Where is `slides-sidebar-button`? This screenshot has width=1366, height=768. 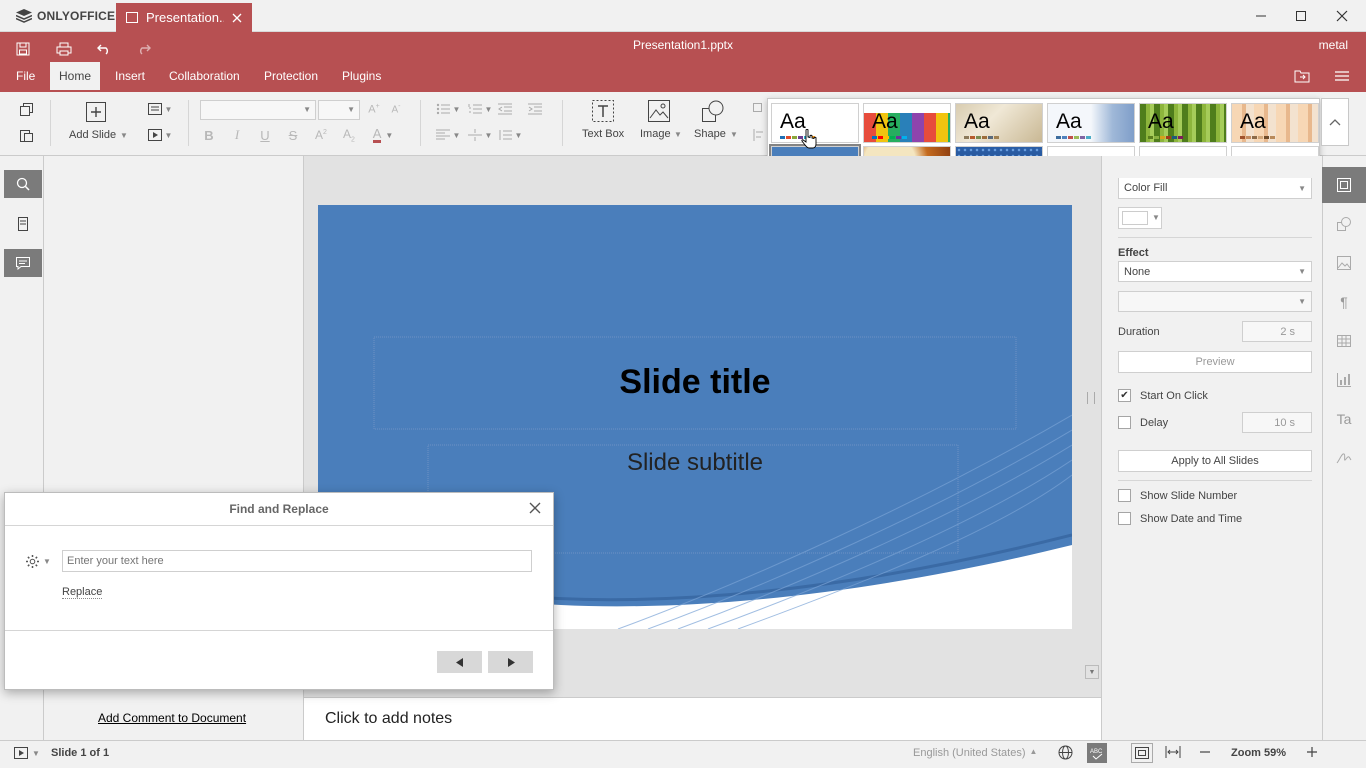
slides-sidebar-button is located at coordinates (23, 224).